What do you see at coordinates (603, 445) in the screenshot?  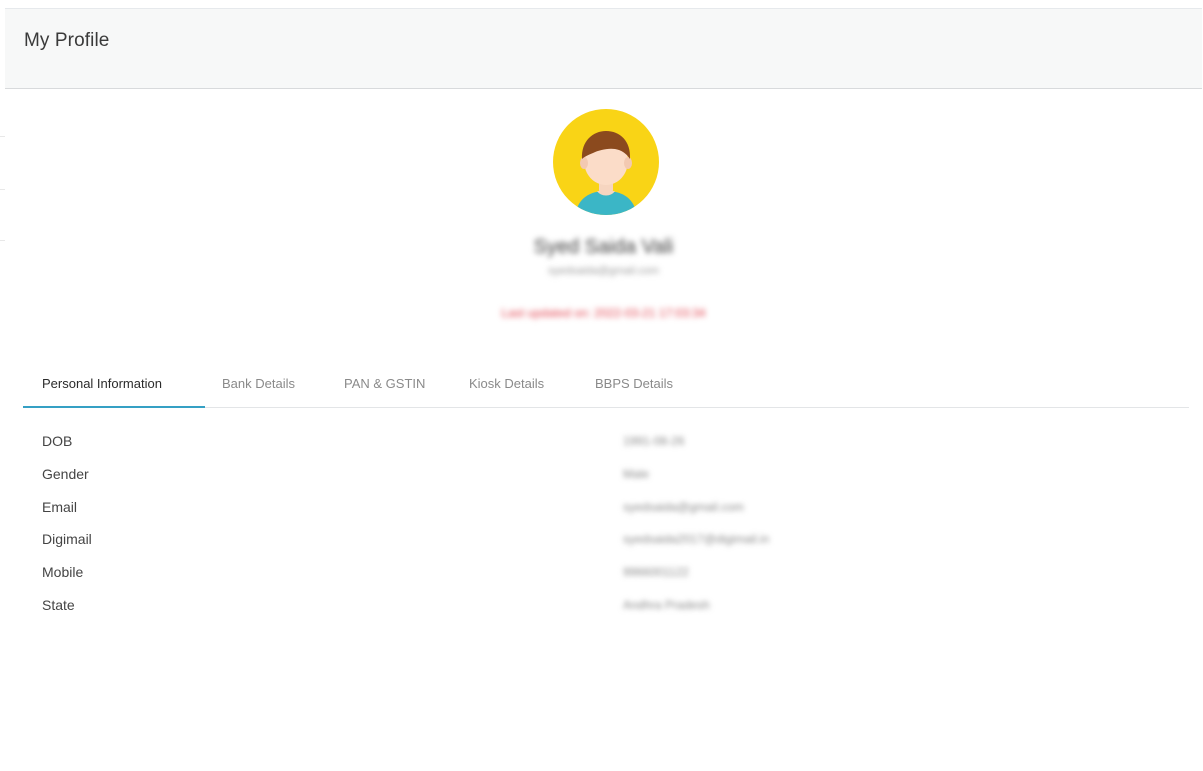 I see `info-row-dob: DOB 1991-08-26` at bounding box center [603, 445].